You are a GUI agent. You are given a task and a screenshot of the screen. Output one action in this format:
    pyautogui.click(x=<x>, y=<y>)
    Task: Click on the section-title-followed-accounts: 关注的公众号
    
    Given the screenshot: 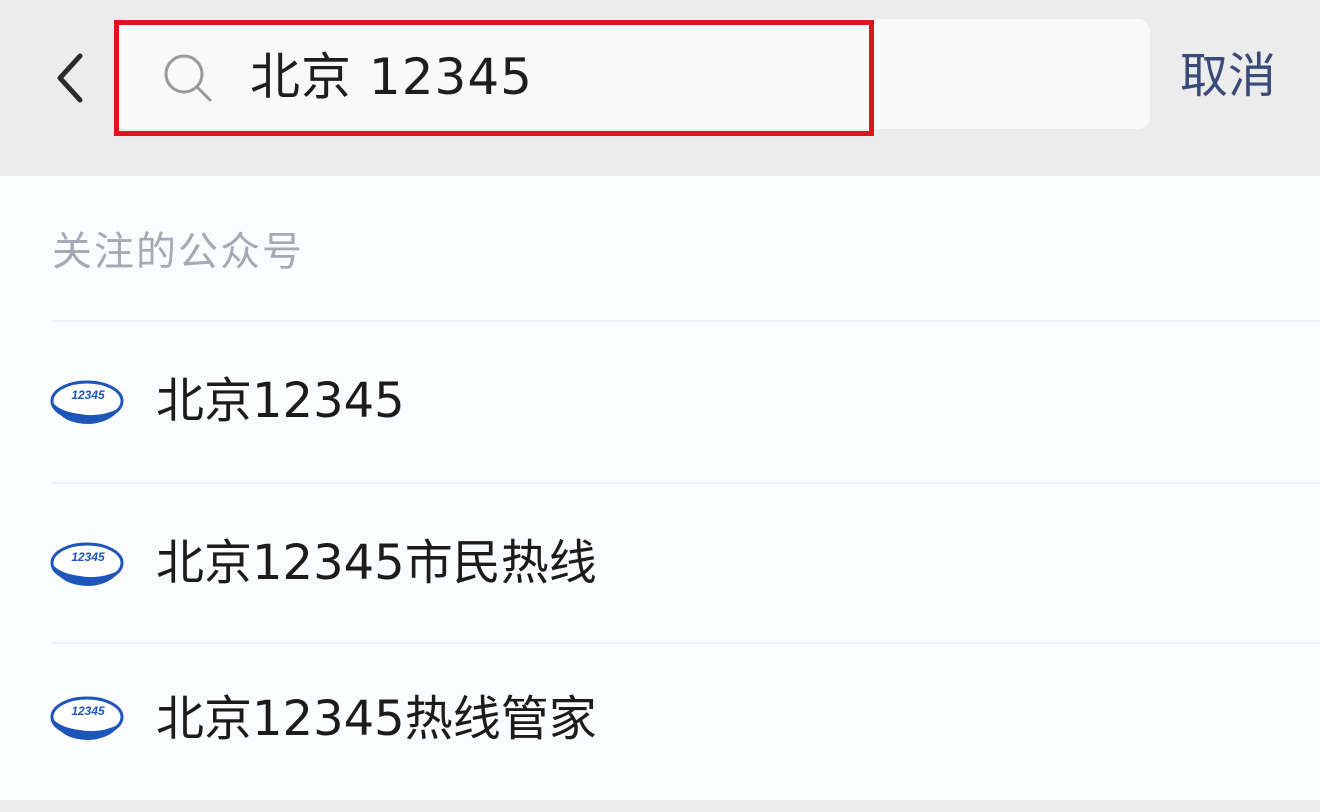 What is the action you would take?
    pyautogui.click(x=178, y=252)
    